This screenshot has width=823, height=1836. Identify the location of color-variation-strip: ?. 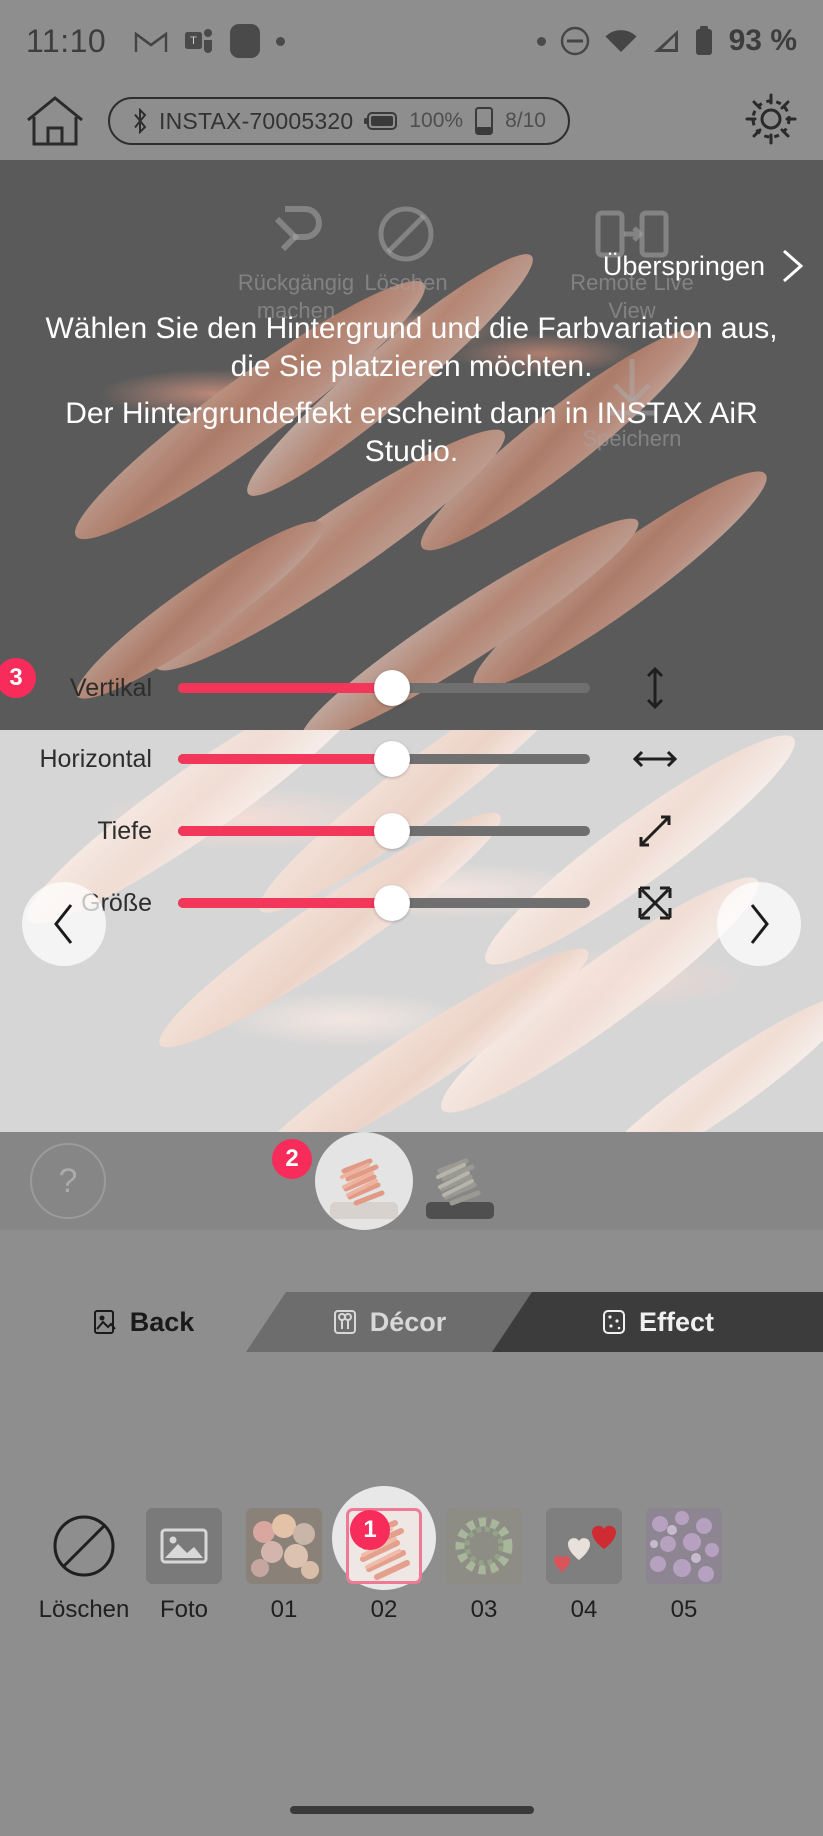
(411, 1181).